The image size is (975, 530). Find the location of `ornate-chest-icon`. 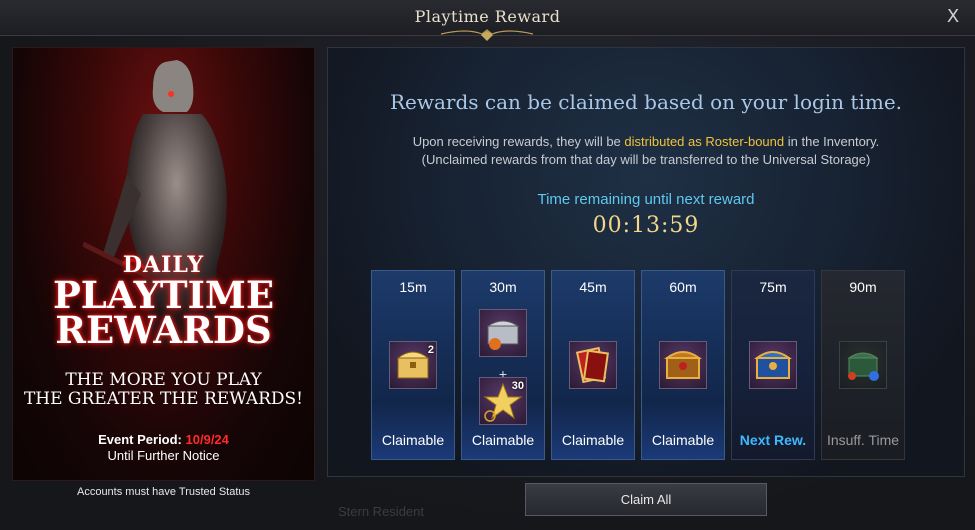

ornate-chest-icon is located at coordinates (683, 365).